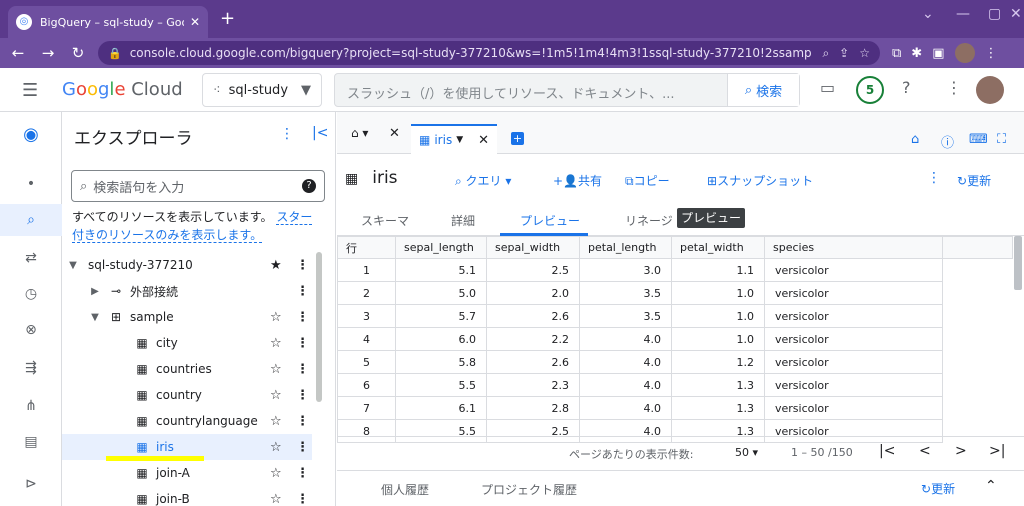  What do you see at coordinates (938, 488) in the screenshot?
I see `history-refresh-button: ↻更新` at bounding box center [938, 488].